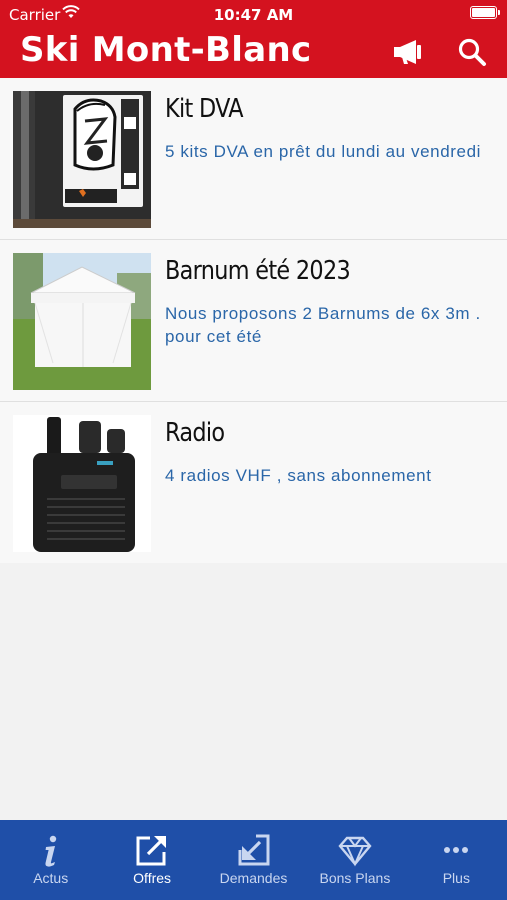 Image resolution: width=507 pixels, height=900 pixels. I want to click on clock: 10:47 AM, so click(253, 15).